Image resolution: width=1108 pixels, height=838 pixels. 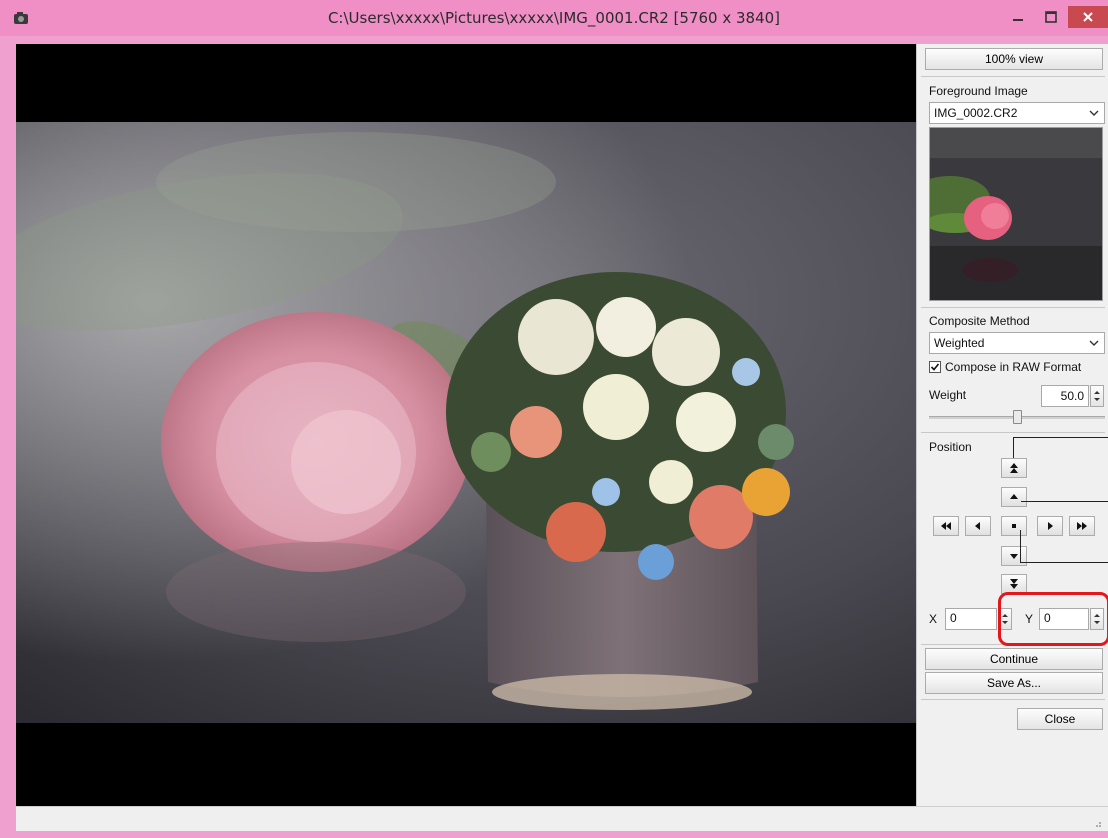 I want to click on minimize-button, so click(x=1018, y=17).